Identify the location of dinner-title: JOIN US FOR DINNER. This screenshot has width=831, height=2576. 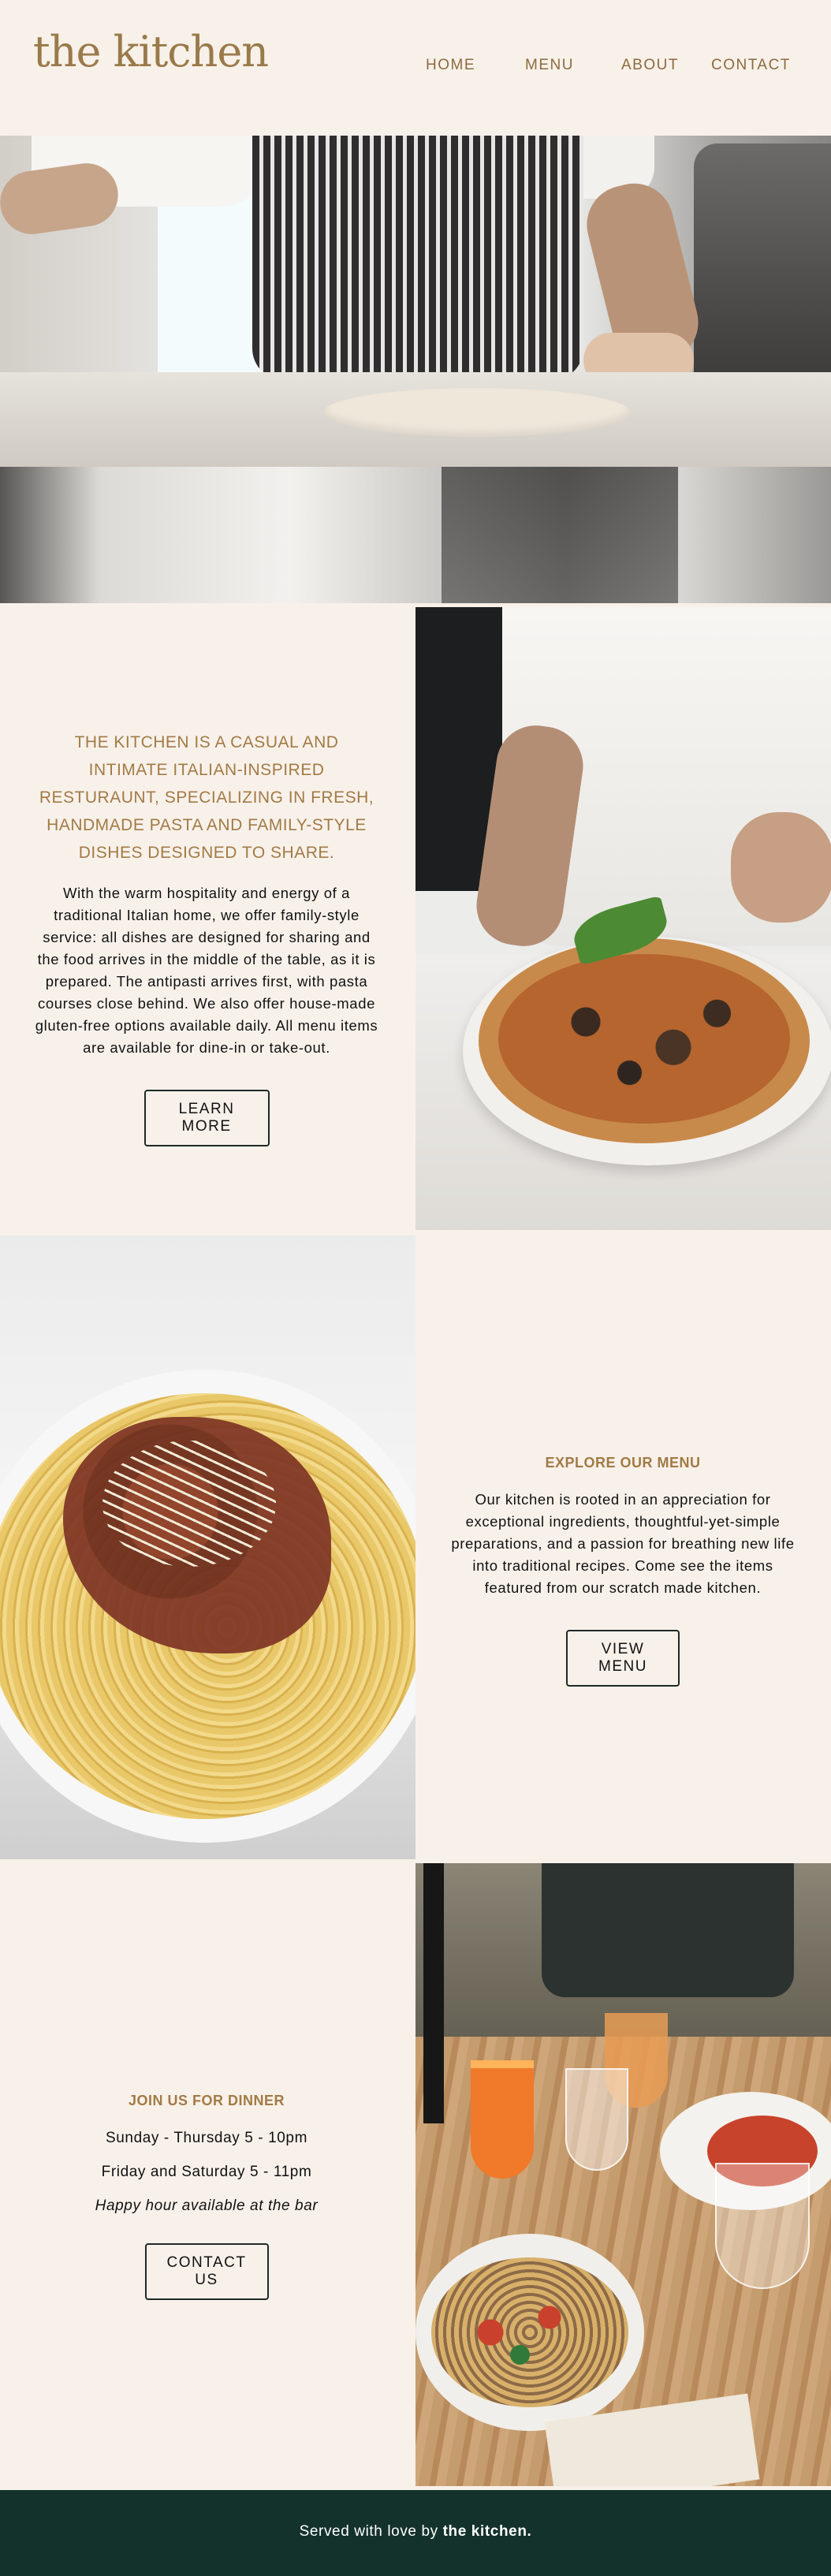
(206, 2100).